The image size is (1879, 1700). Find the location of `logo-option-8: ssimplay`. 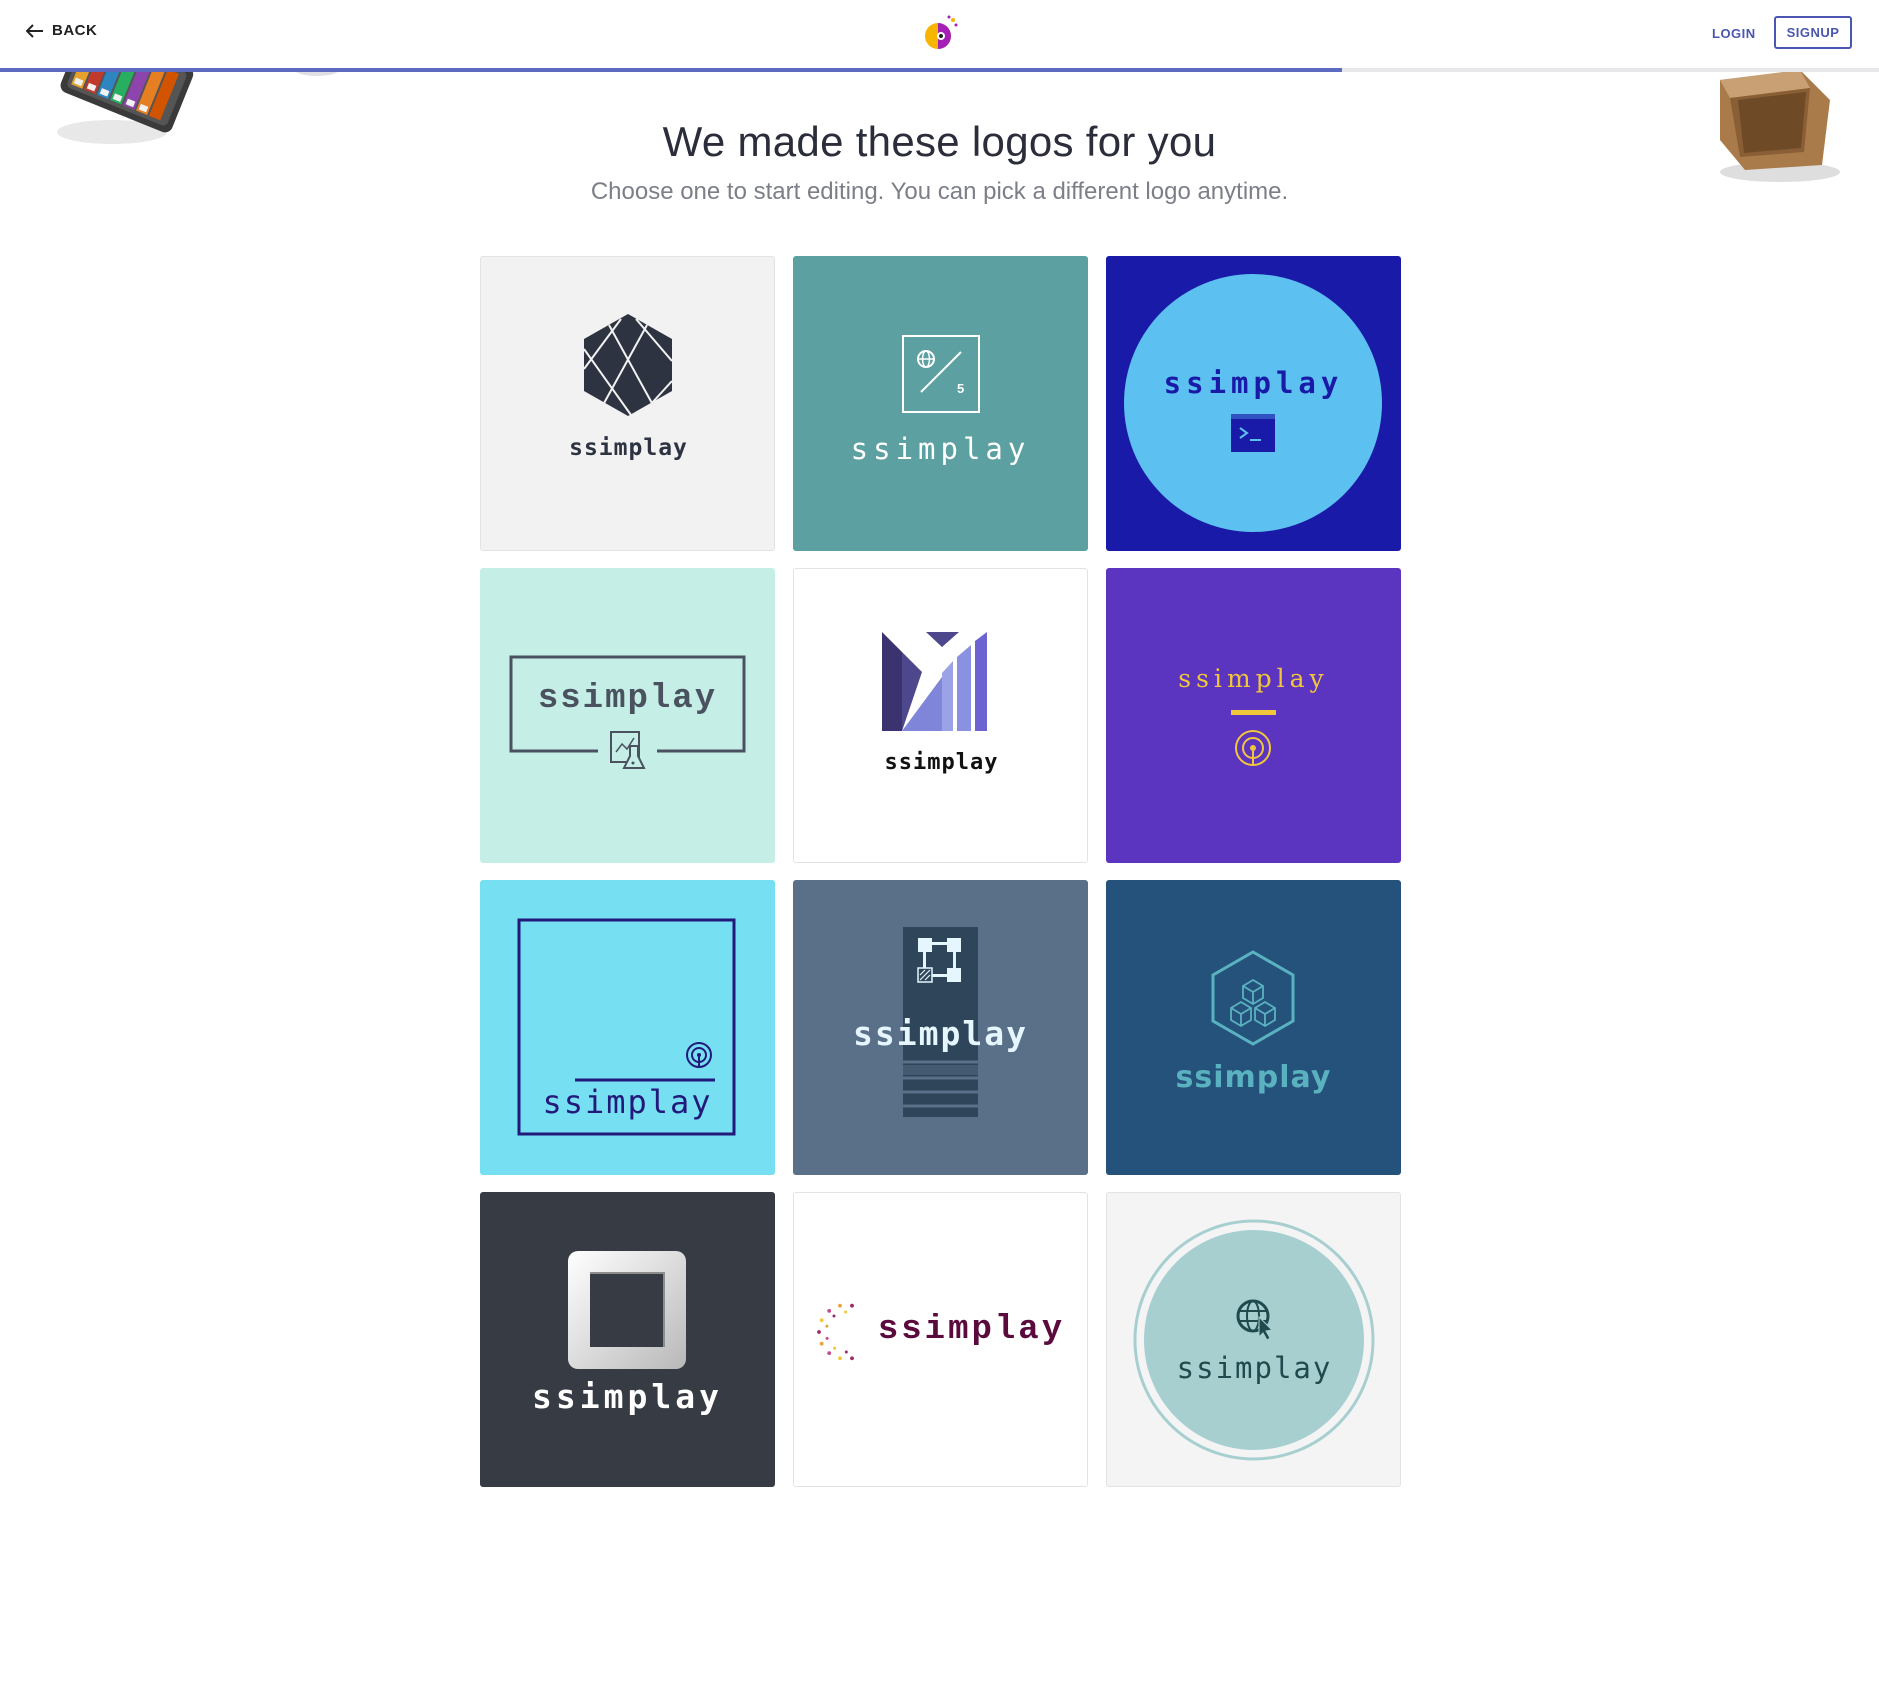

logo-option-8: ssimplay is located at coordinates (940, 1027).